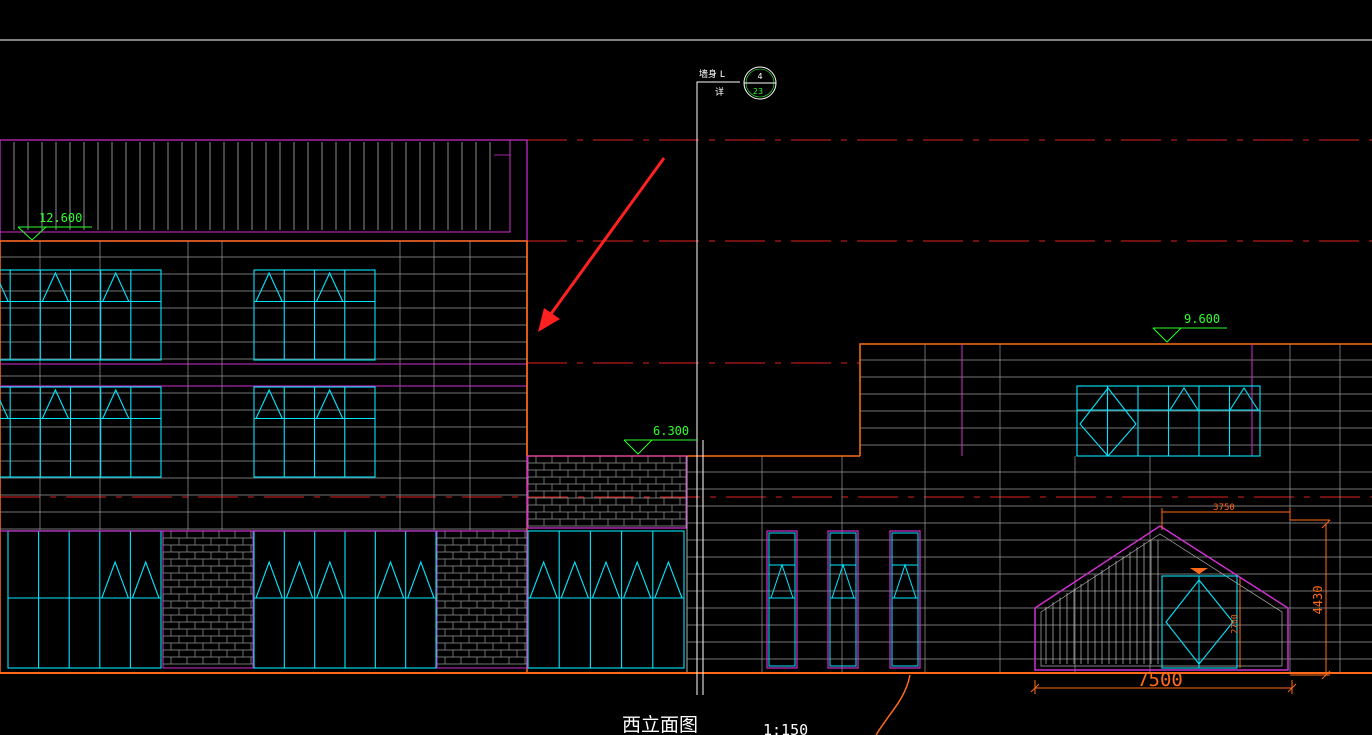  I want to click on right-upper-window, so click(1168, 421).